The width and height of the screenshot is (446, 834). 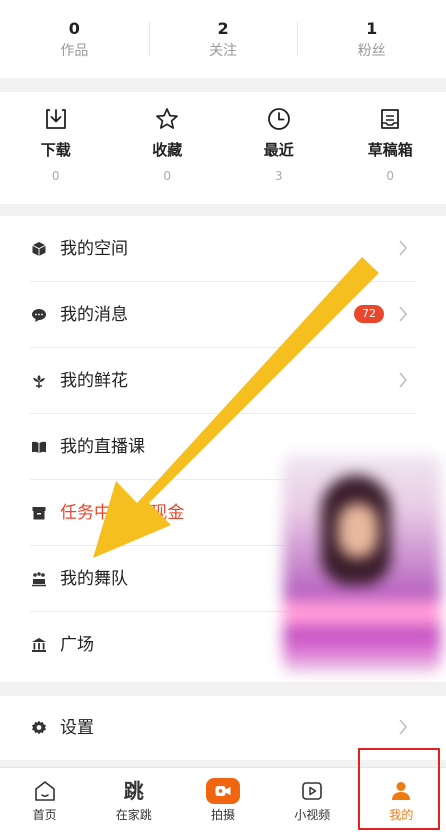 What do you see at coordinates (223, 51) in the screenshot?
I see `stat-label: 关注` at bounding box center [223, 51].